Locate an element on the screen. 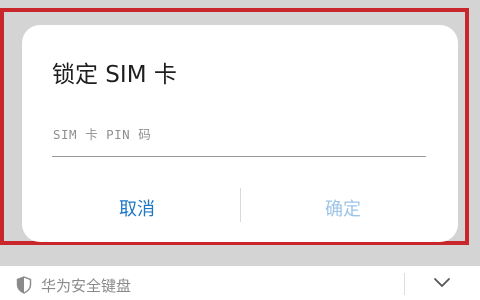 Image resolution: width=480 pixels, height=300 pixels. secure-keyboard-bar: 华为安全键盘 is located at coordinates (240, 283).